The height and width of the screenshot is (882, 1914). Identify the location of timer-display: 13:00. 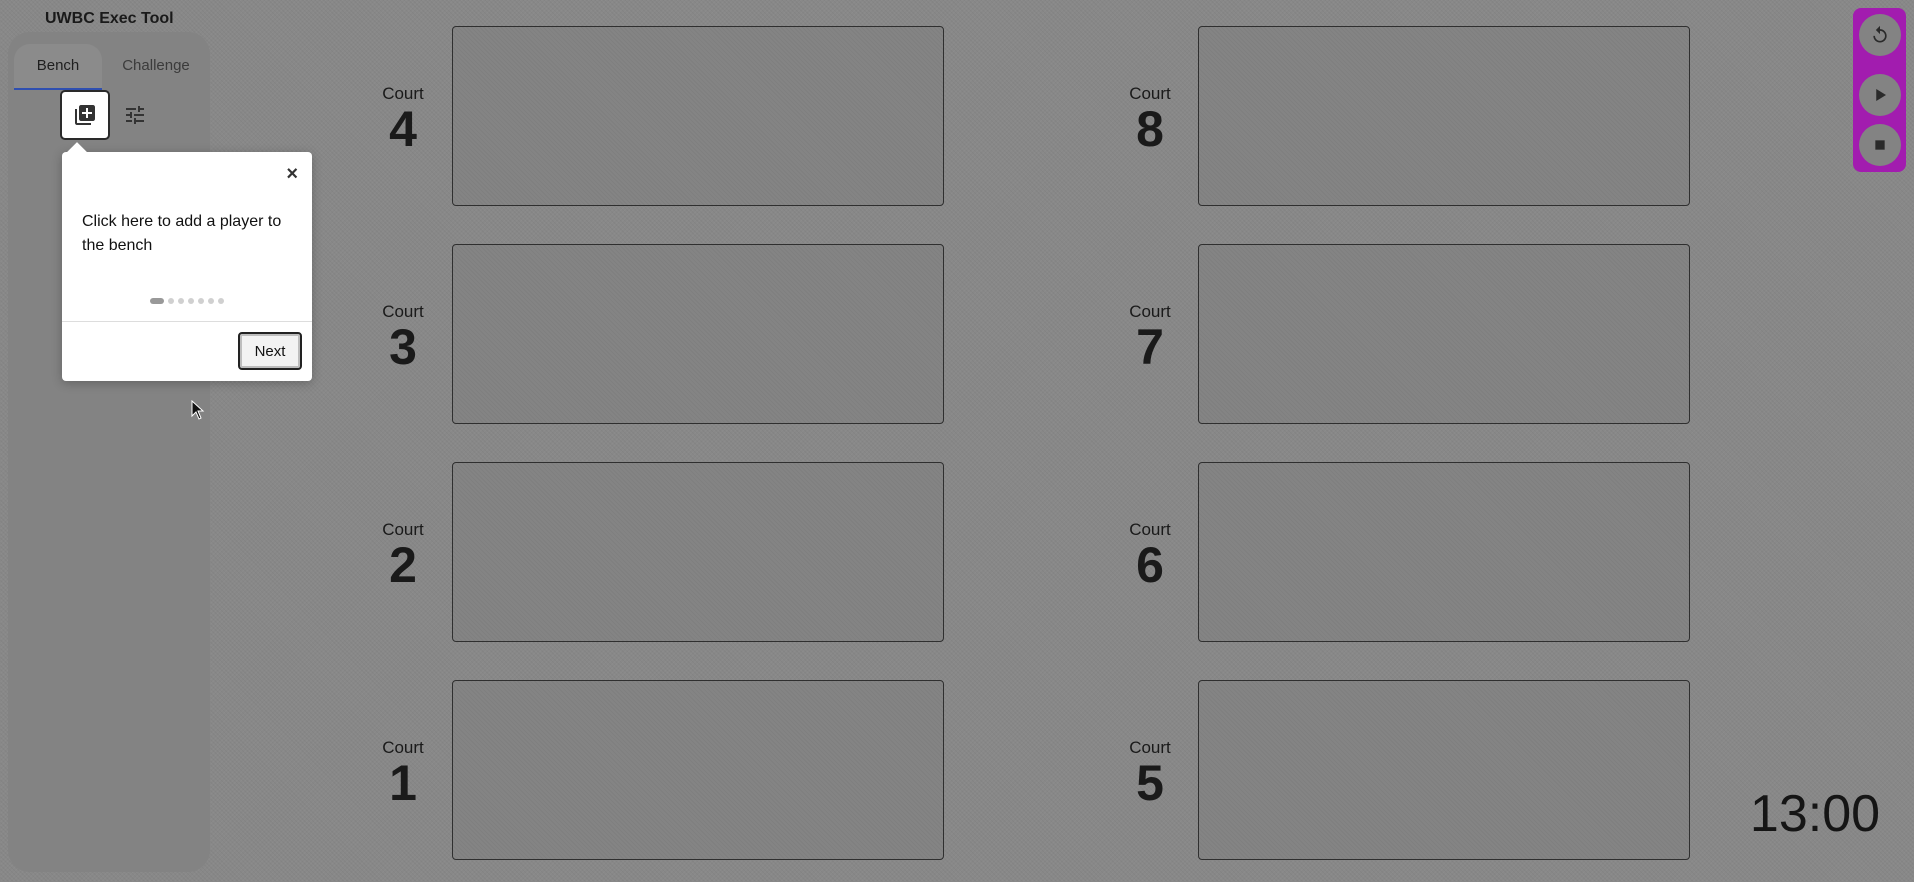
(1815, 814).